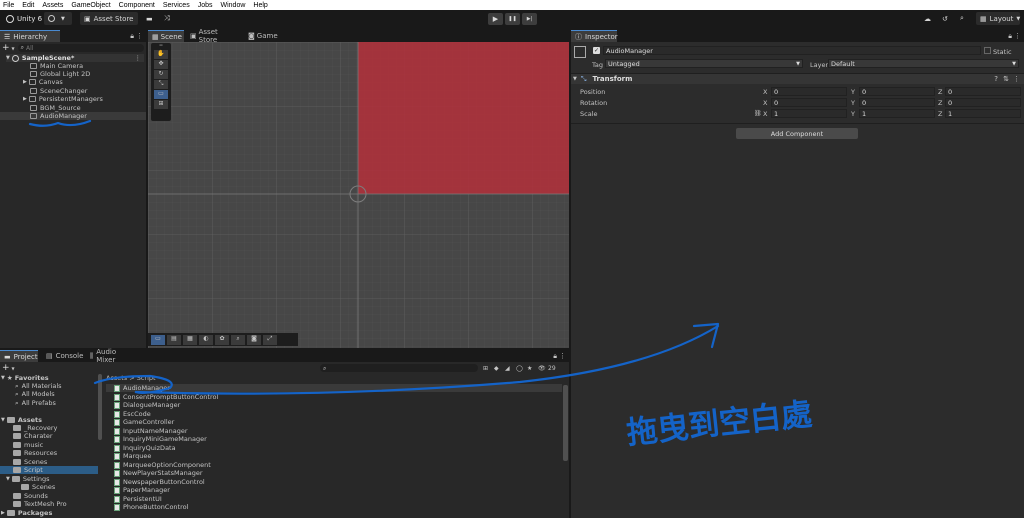  I want to click on hierarchy-search-input: ⌕ All, so click(80, 48).